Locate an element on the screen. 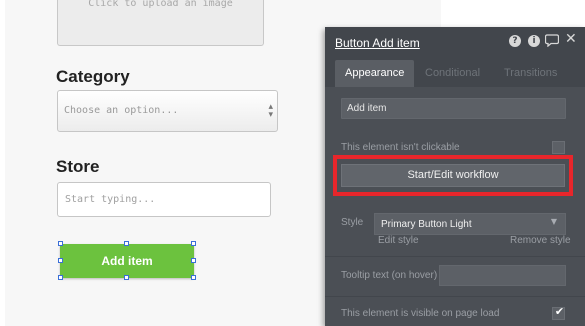 The height and width of the screenshot is (326, 585). upload-placeholder: Click to upload an image is located at coordinates (160, 4).